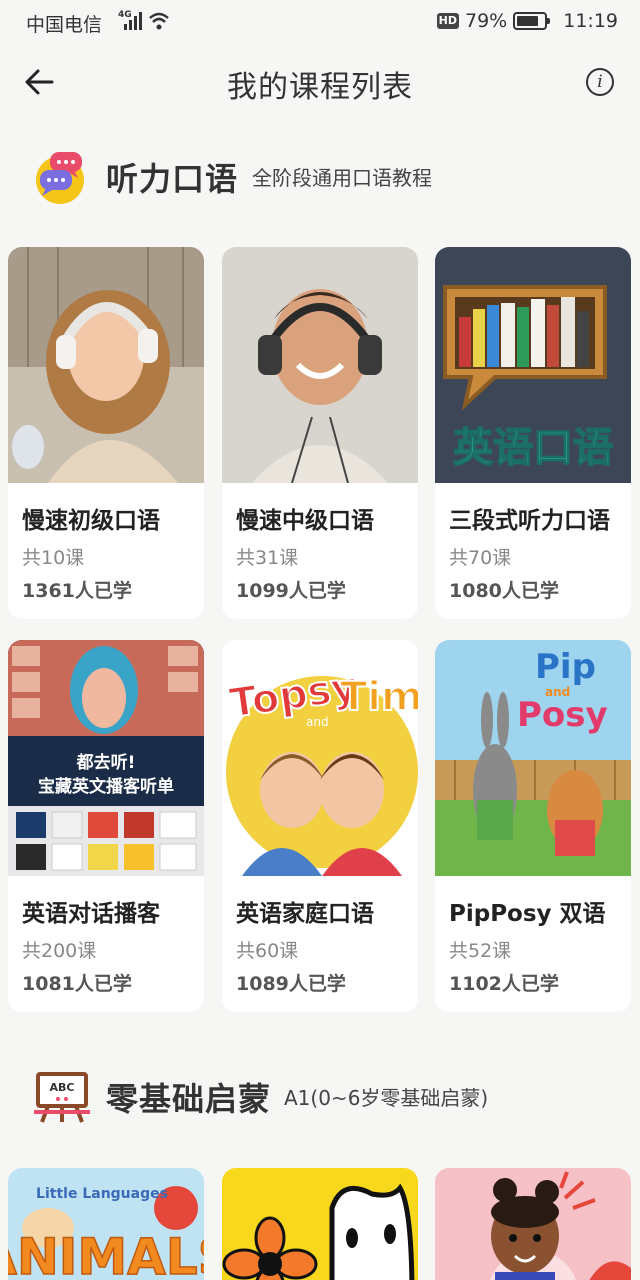 The width and height of the screenshot is (640, 1280). What do you see at coordinates (320, 87) in the screenshot?
I see `page-title: 我的课程列表` at bounding box center [320, 87].